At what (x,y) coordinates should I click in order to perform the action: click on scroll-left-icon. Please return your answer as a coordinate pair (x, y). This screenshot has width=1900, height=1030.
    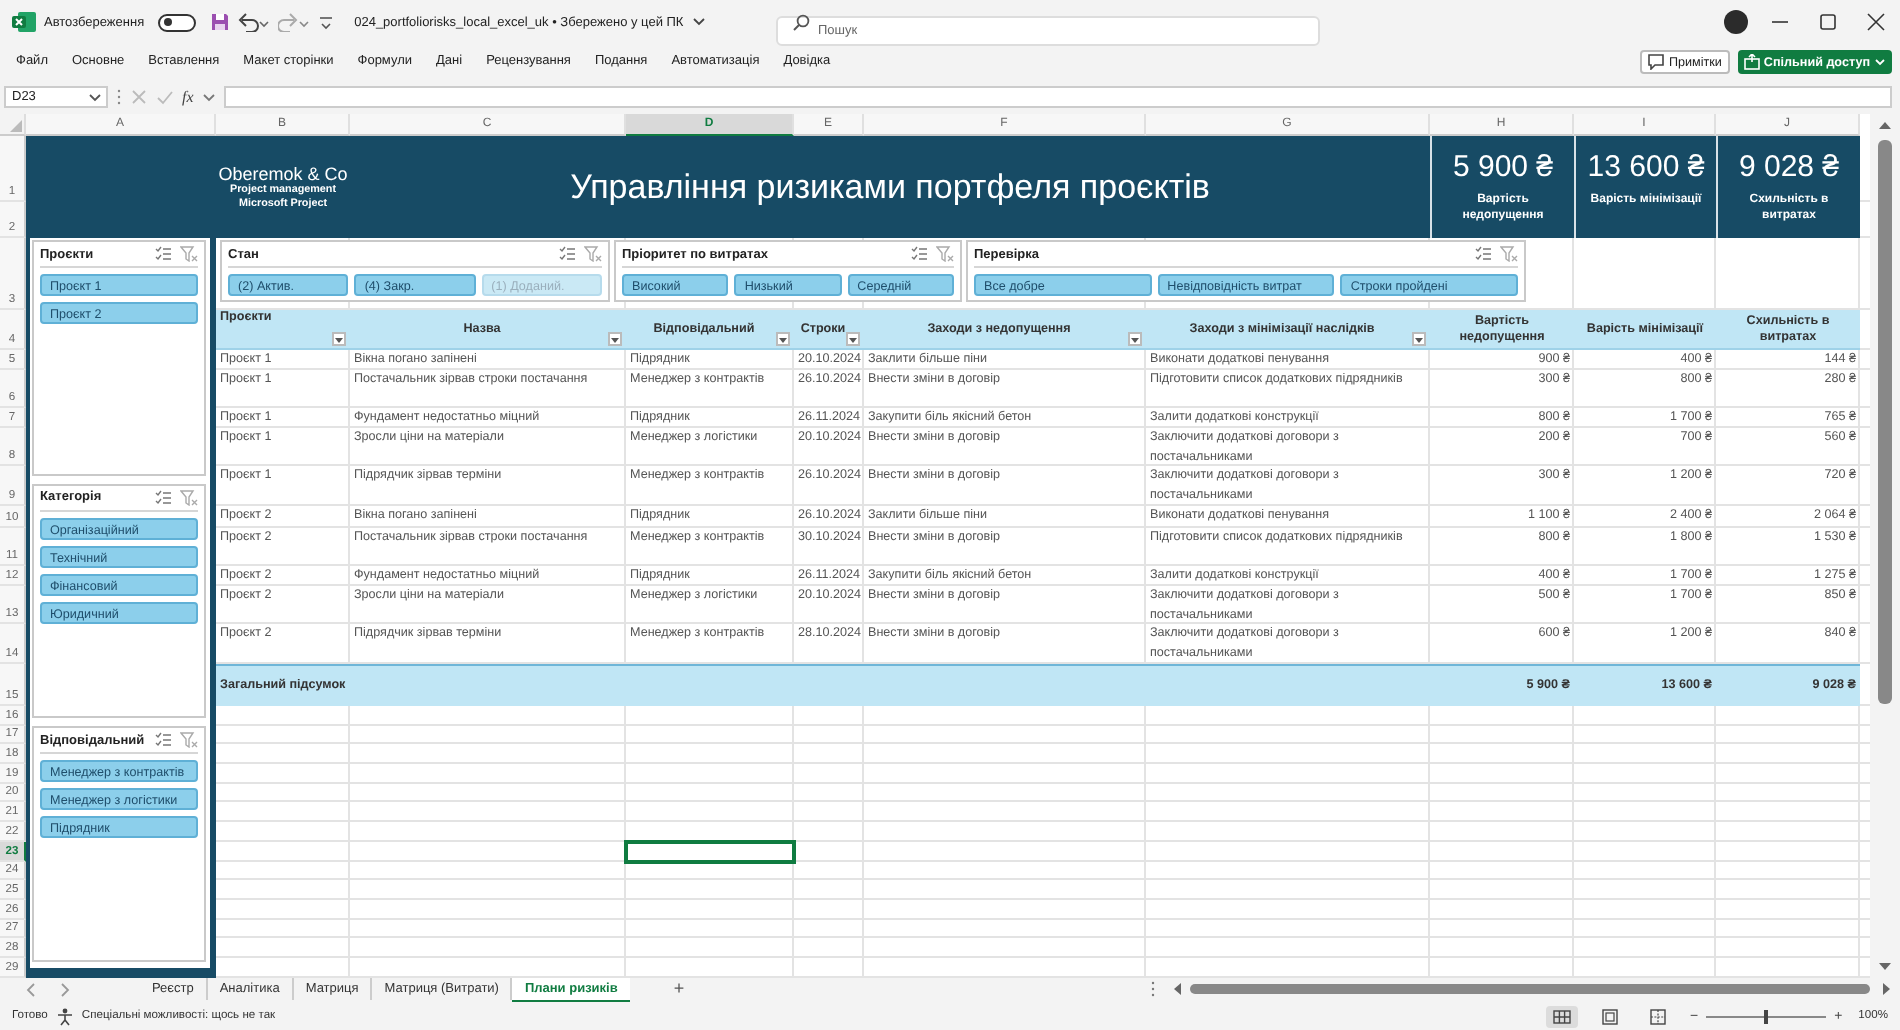
    Looking at the image, I should click on (1177, 989).